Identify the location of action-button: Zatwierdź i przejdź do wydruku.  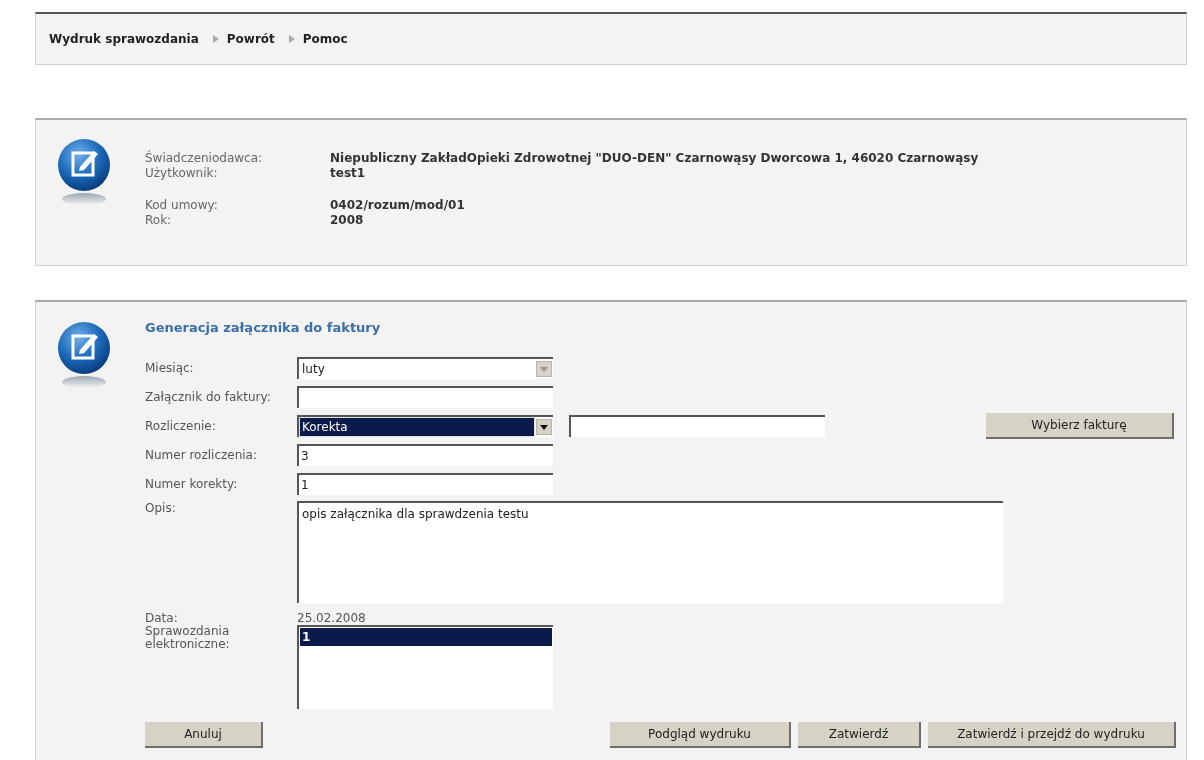
(1052, 735).